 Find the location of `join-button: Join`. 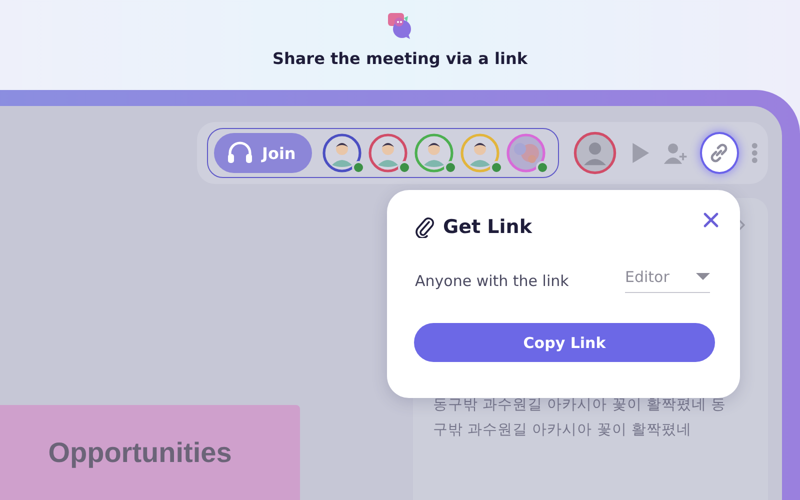

join-button: Join is located at coordinates (263, 153).